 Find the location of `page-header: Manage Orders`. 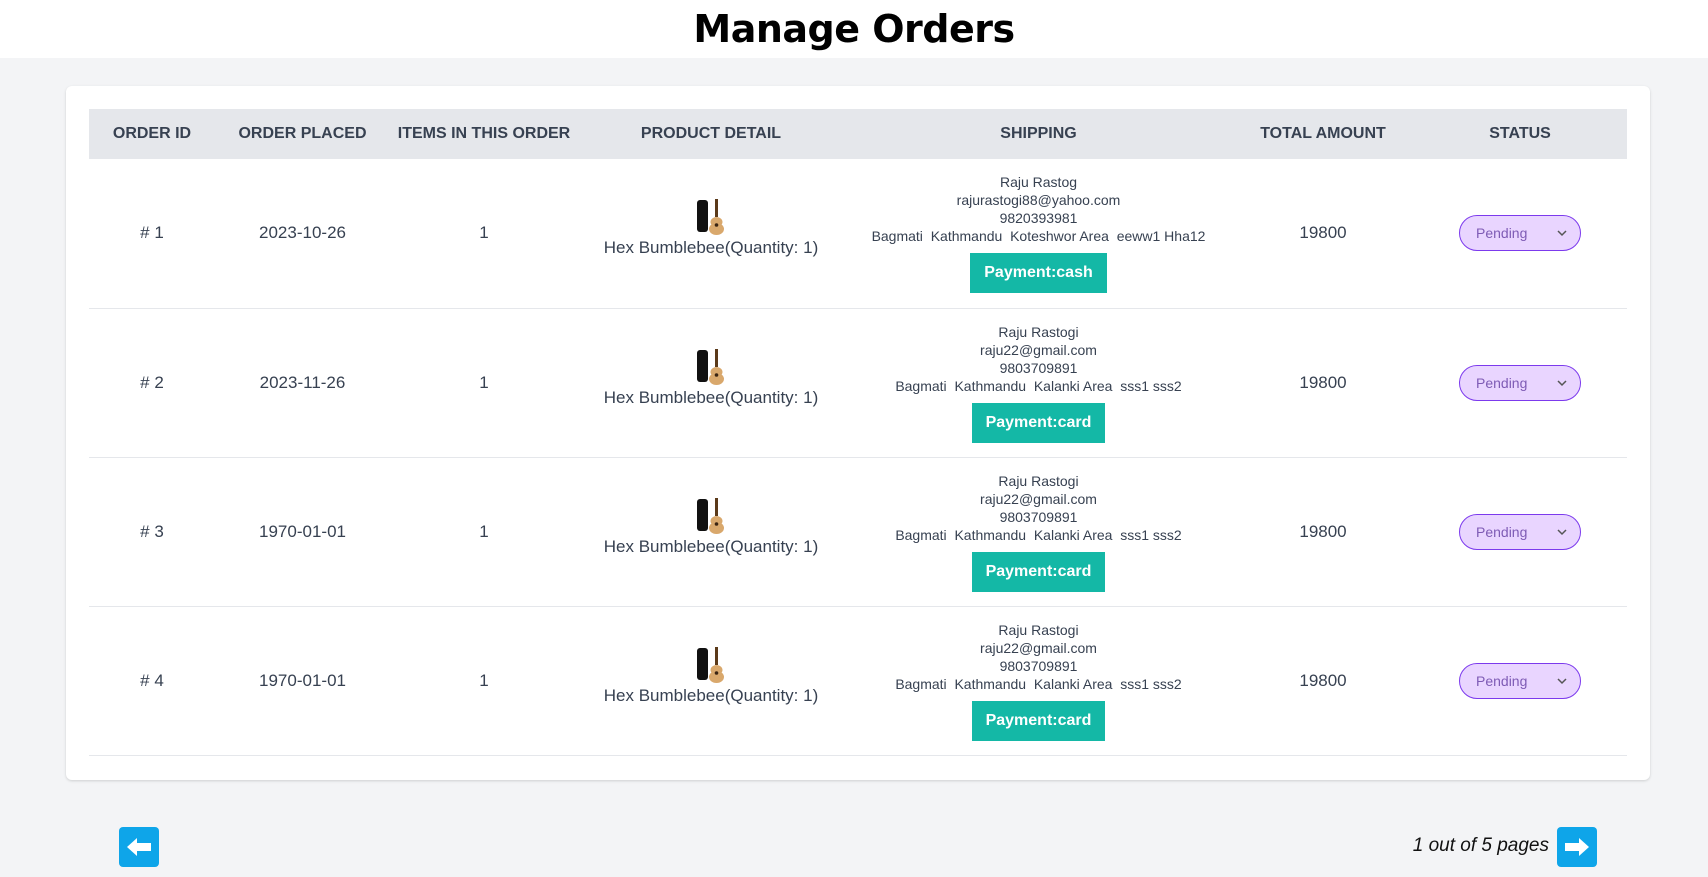

page-header: Manage Orders is located at coordinates (854, 29).